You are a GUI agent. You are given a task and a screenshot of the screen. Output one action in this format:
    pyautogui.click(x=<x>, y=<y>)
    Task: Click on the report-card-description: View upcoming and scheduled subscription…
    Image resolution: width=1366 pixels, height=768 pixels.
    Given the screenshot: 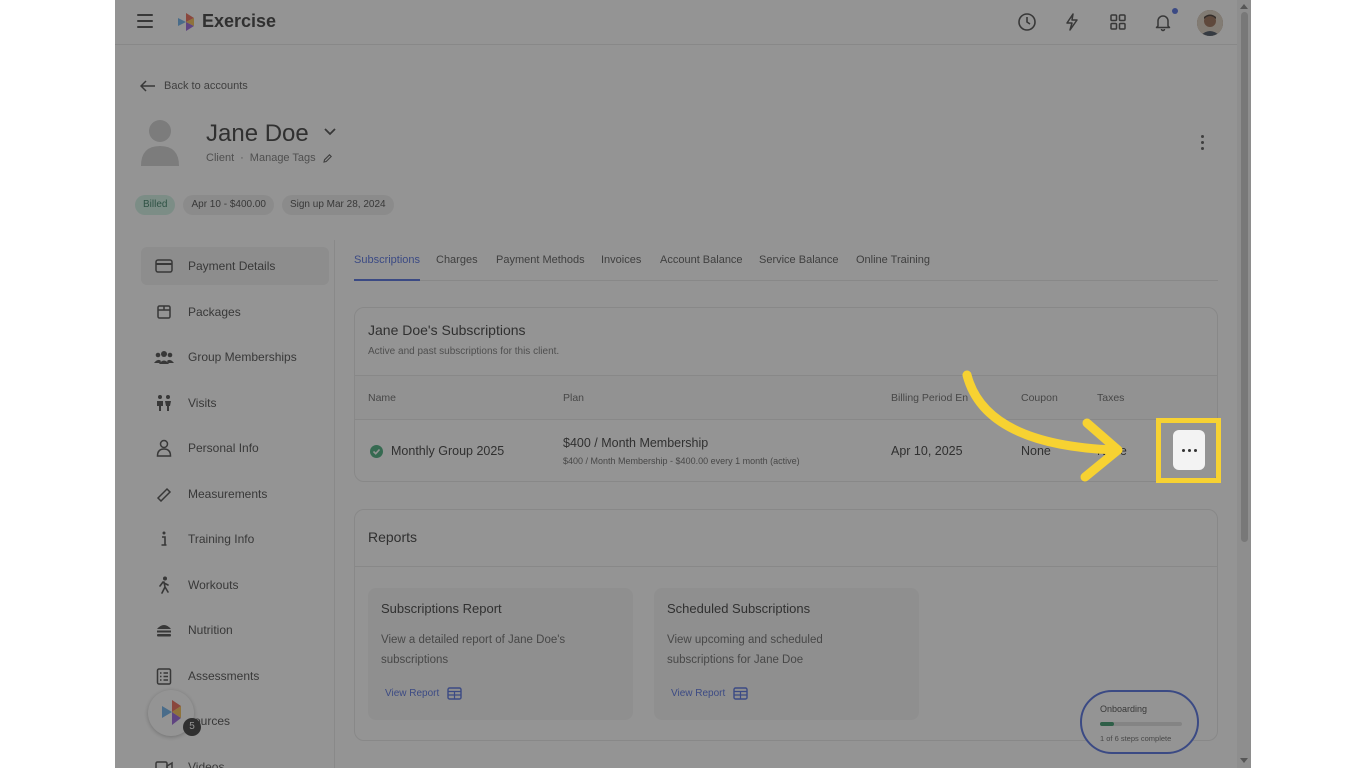 What is the action you would take?
    pyautogui.click(x=745, y=650)
    